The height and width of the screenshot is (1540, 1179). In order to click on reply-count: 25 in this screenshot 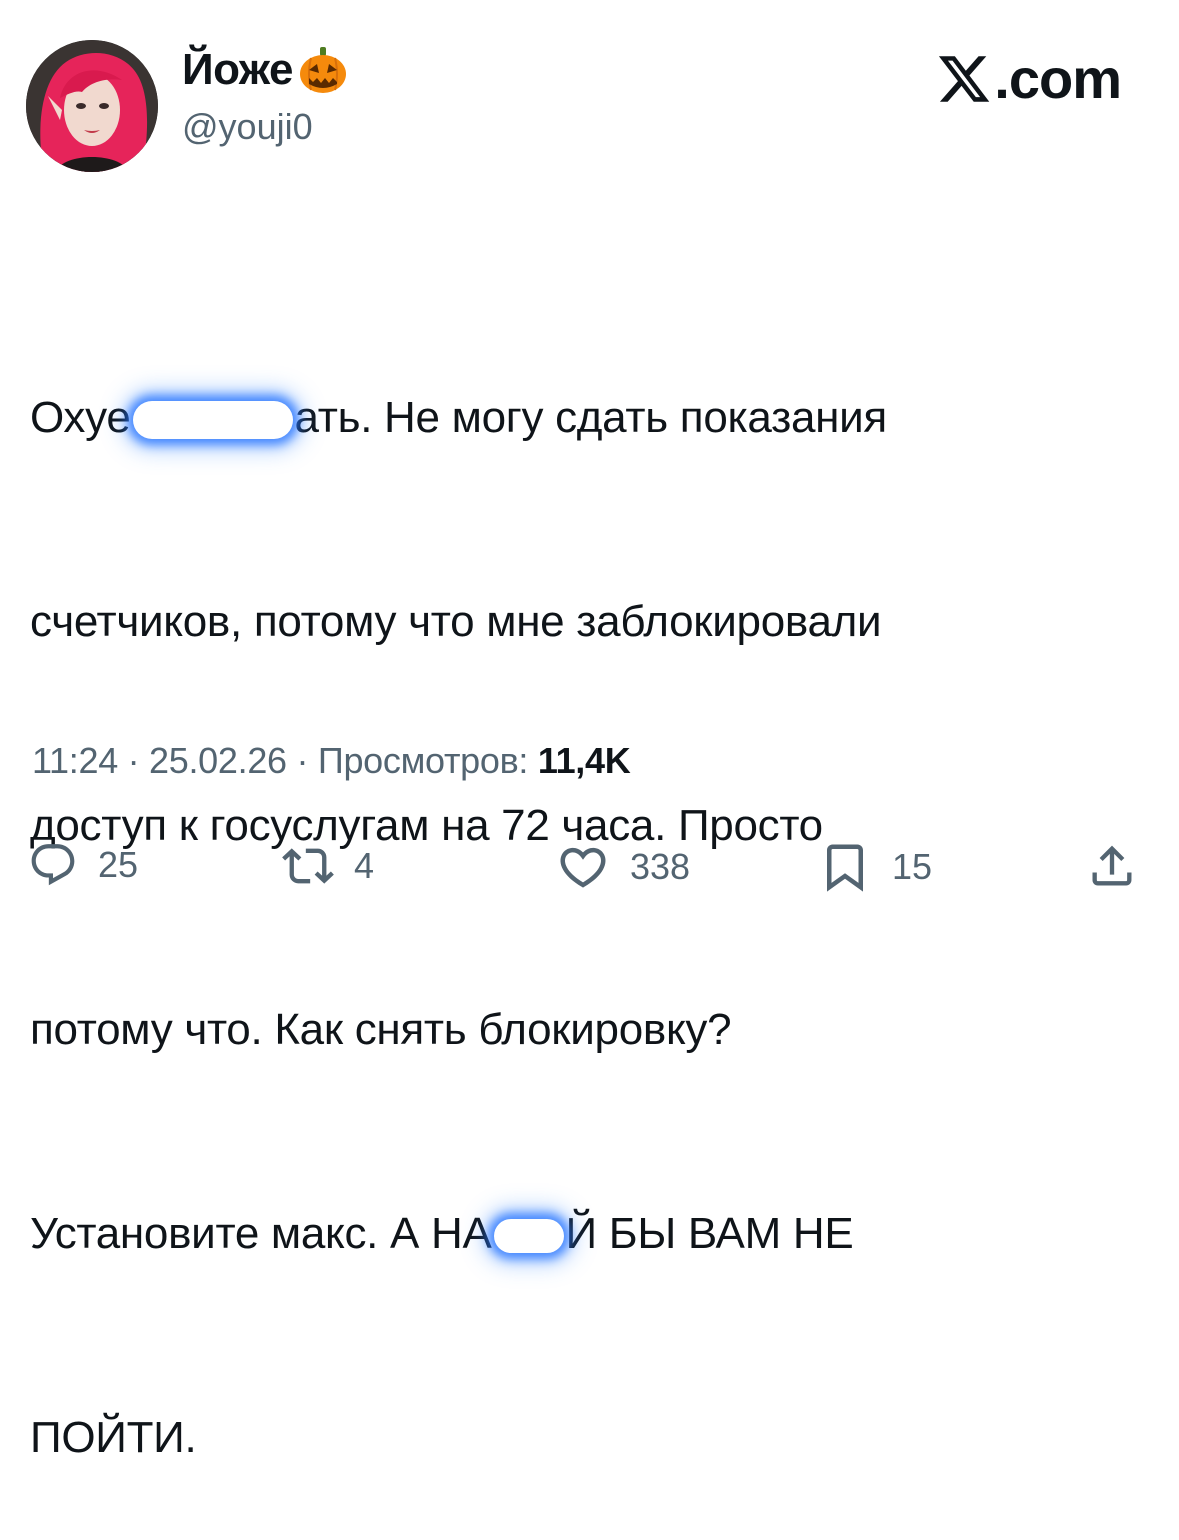, I will do `click(118, 864)`.